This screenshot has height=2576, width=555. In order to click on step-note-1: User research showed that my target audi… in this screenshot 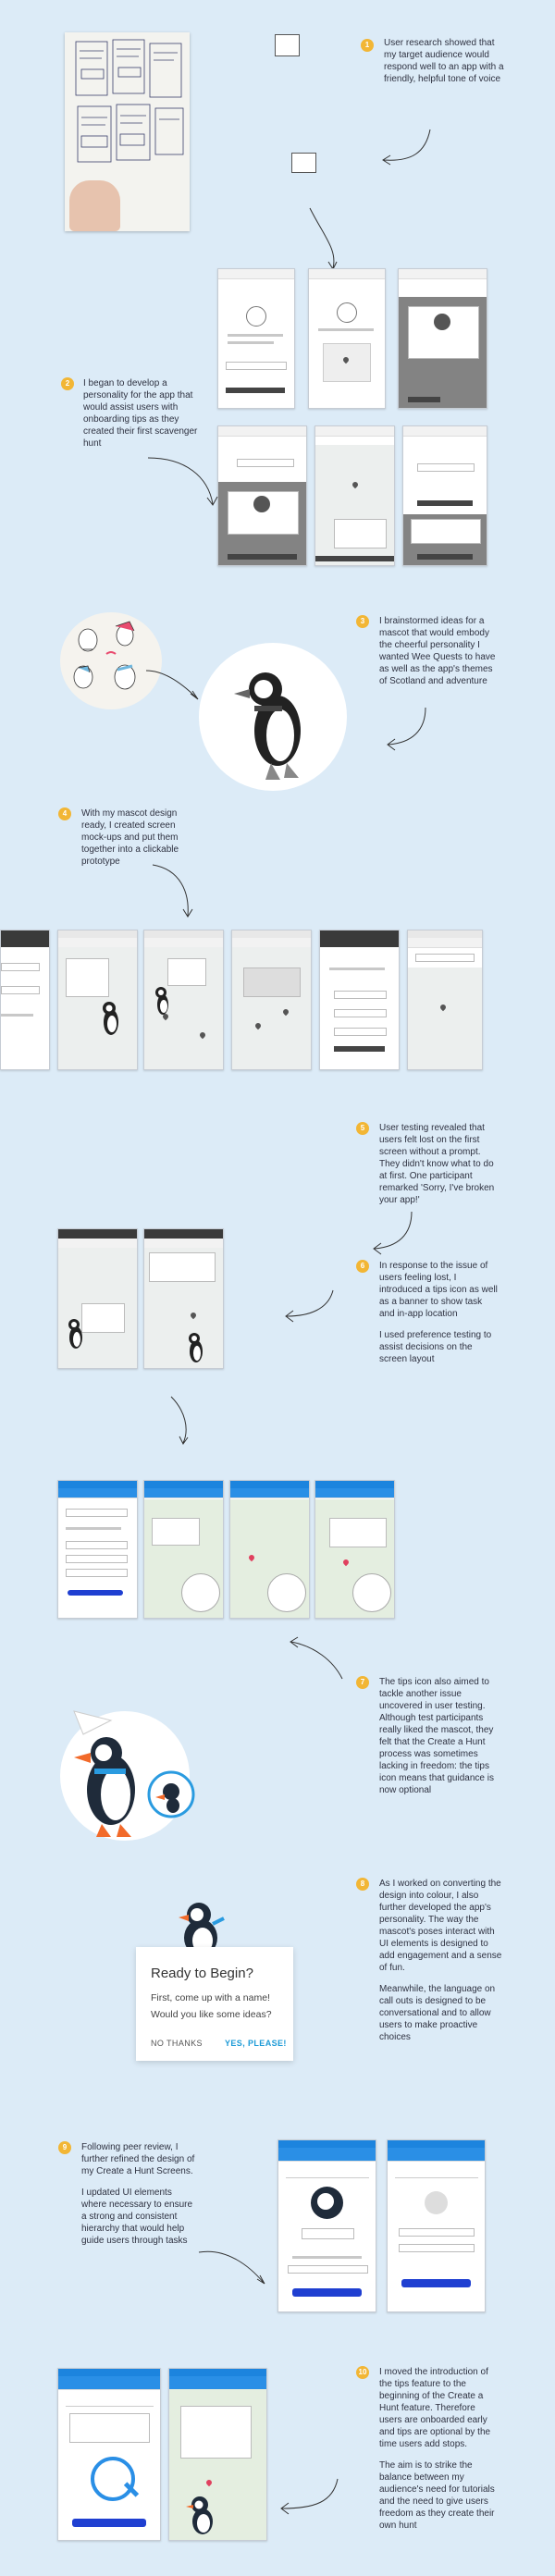, I will do `click(444, 65)`.